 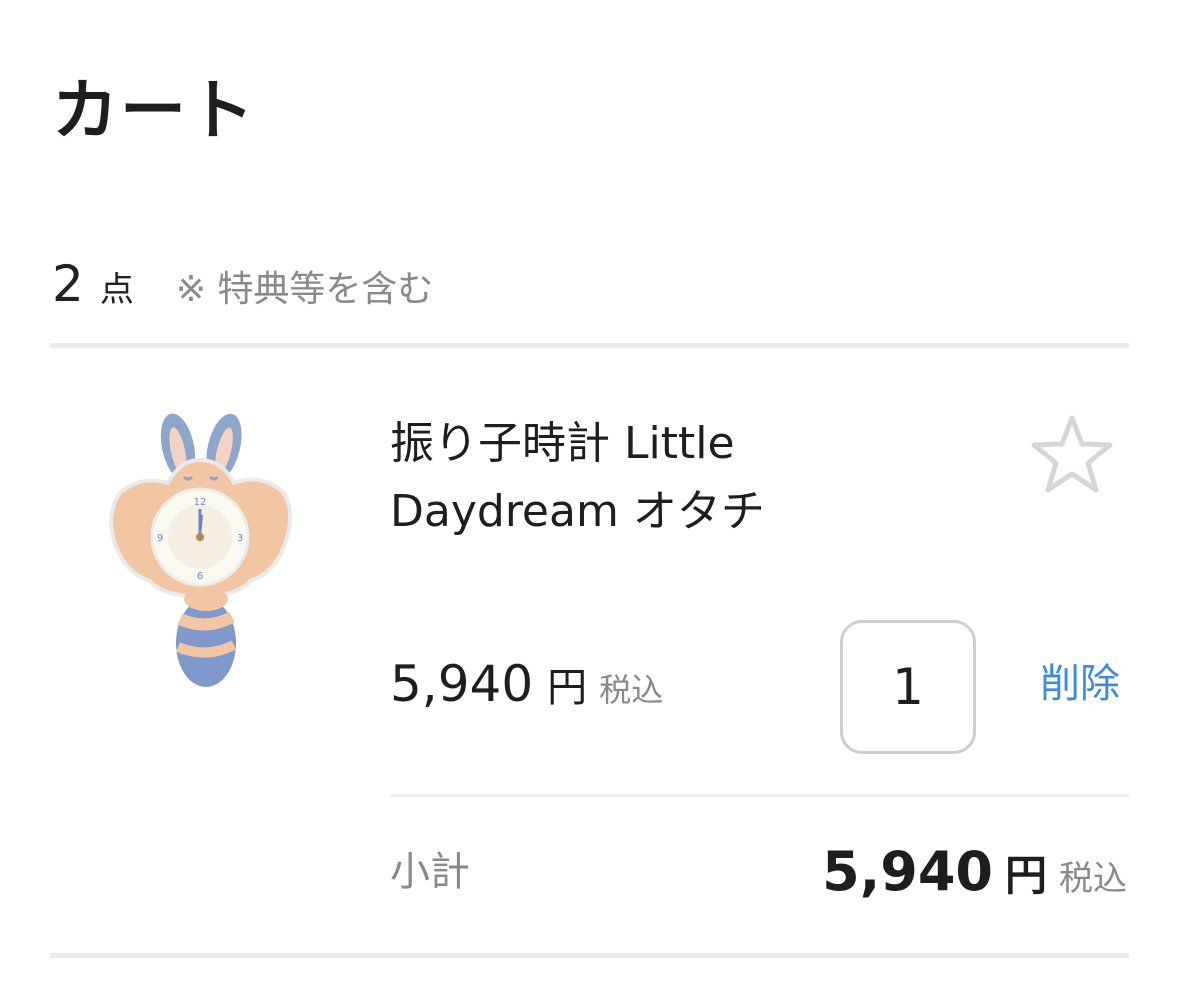 I want to click on item-price-tax-label: 税込, so click(x=631, y=690).